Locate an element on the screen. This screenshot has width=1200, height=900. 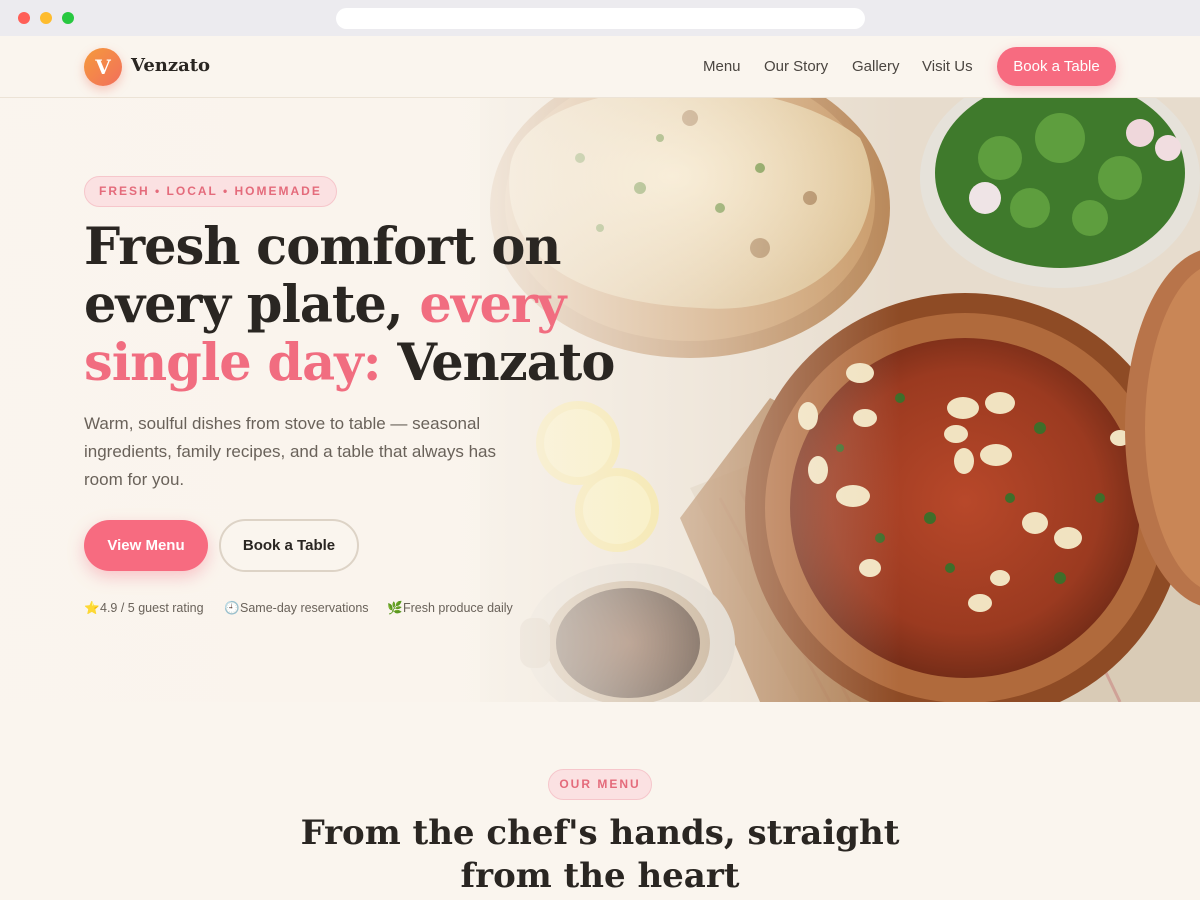
headline-text-end: Venzato is located at coordinates (497, 363).